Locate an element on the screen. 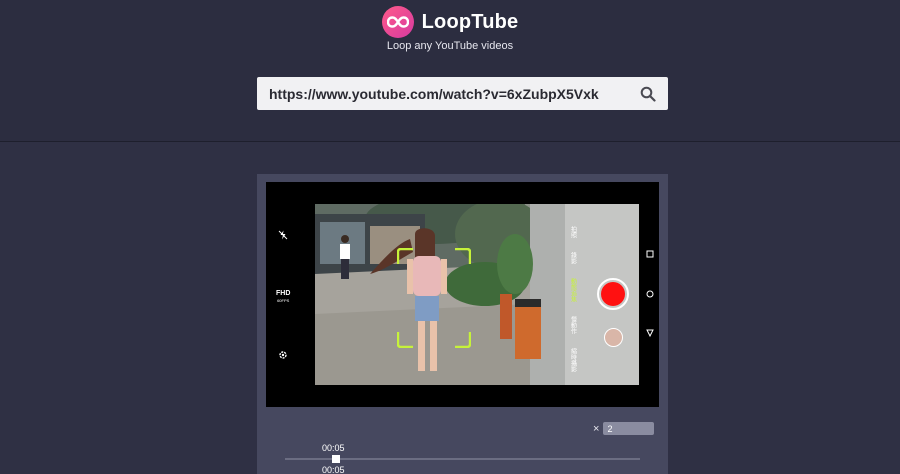 This screenshot has width=900, height=474. mode-item: 縮時攝影 is located at coordinates (572, 360).